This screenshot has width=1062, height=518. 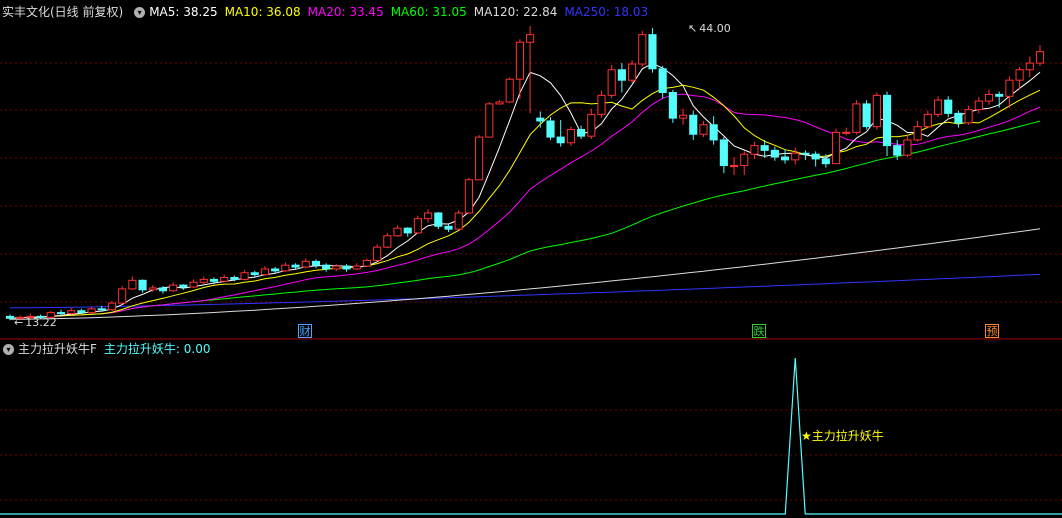 What do you see at coordinates (57, 349) in the screenshot?
I see `indicator-title: 主力拉升妖牛F` at bounding box center [57, 349].